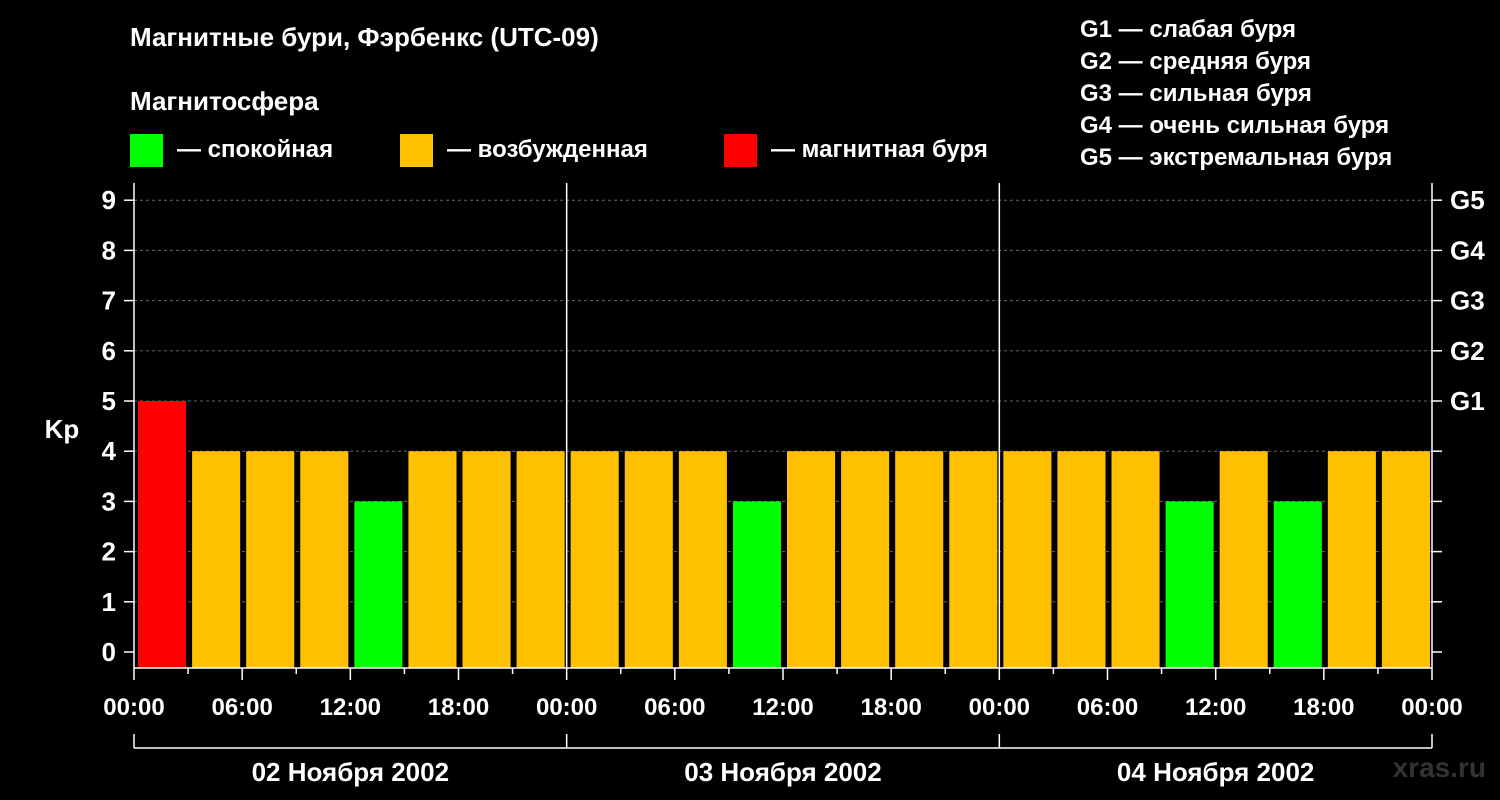  Describe the element at coordinates (1467, 401) in the screenshot. I see `g-axis-label: G1` at that location.